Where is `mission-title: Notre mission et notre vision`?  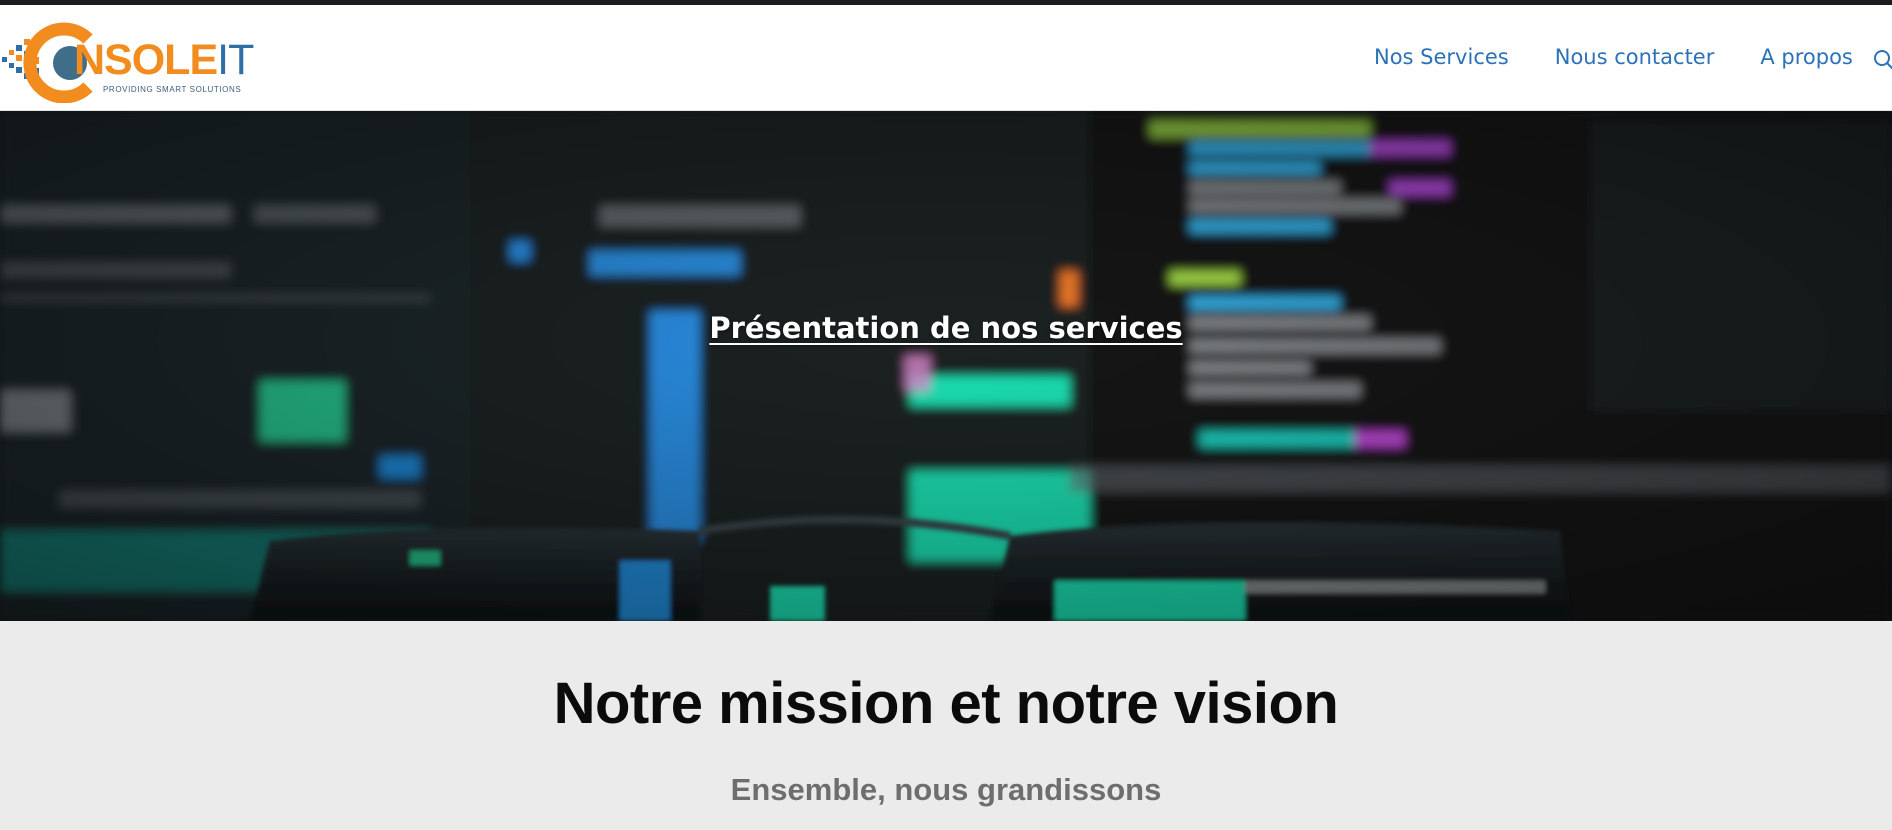 mission-title: Notre mission et notre vision is located at coordinates (946, 703).